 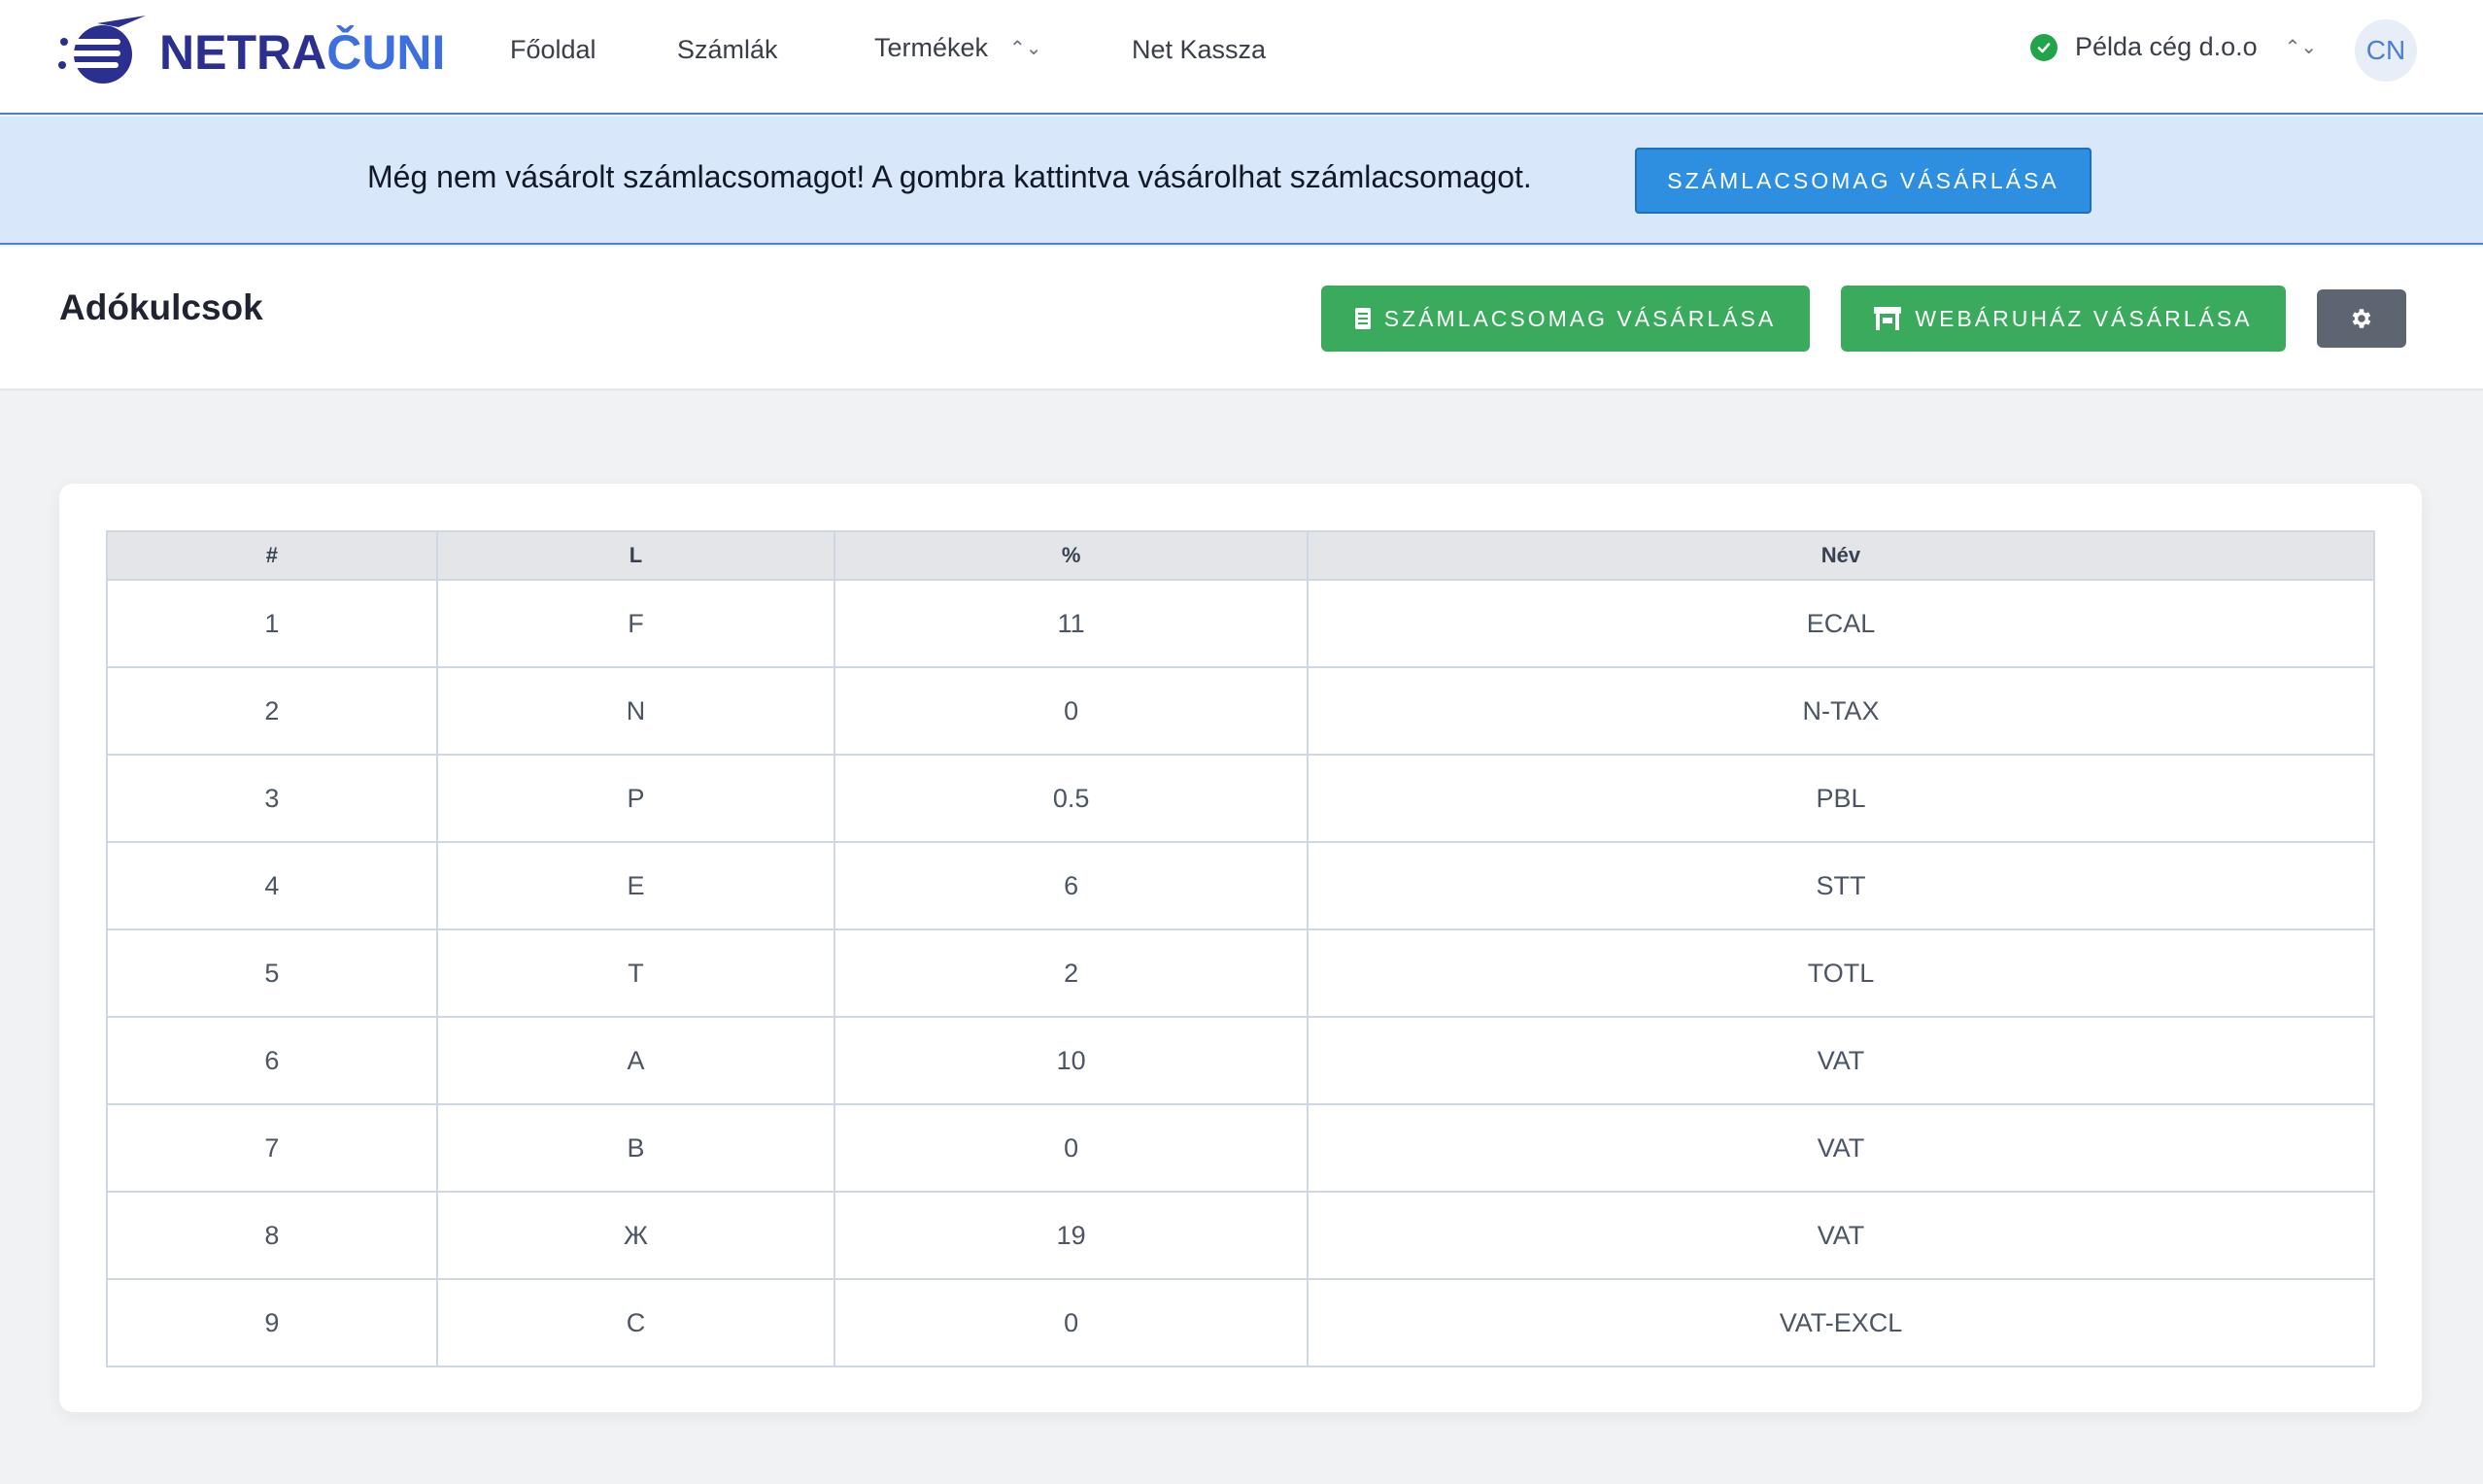 I want to click on column-header-number: #, so click(x=272, y=555).